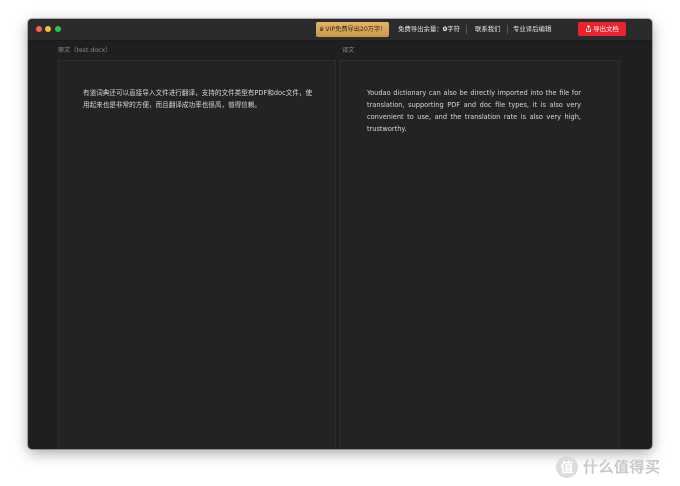 The height and width of the screenshot is (486, 680). What do you see at coordinates (348, 50) in the screenshot?
I see `target-pane-label: 译文` at bounding box center [348, 50].